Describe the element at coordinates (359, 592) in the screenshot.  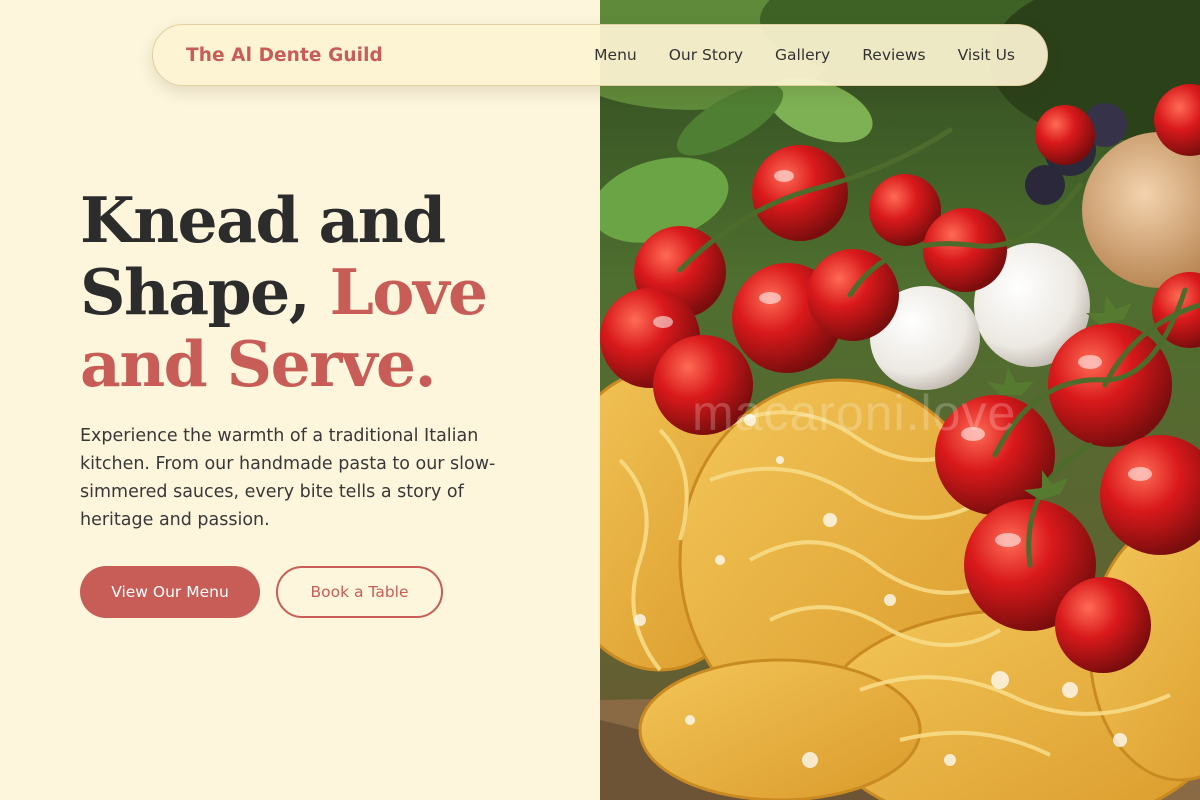
I see `book-table-button: Book a Table` at that location.